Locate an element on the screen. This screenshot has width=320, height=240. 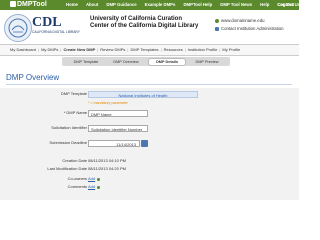
title-divider is located at coordinates (149, 84).